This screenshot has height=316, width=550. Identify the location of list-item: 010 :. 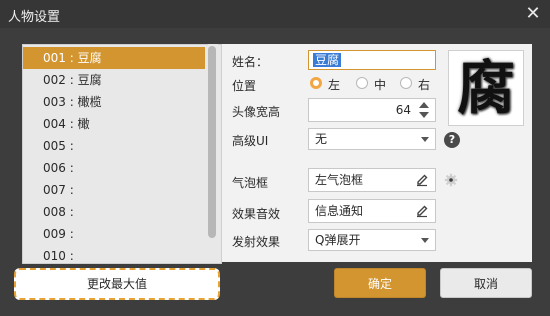
(114, 254).